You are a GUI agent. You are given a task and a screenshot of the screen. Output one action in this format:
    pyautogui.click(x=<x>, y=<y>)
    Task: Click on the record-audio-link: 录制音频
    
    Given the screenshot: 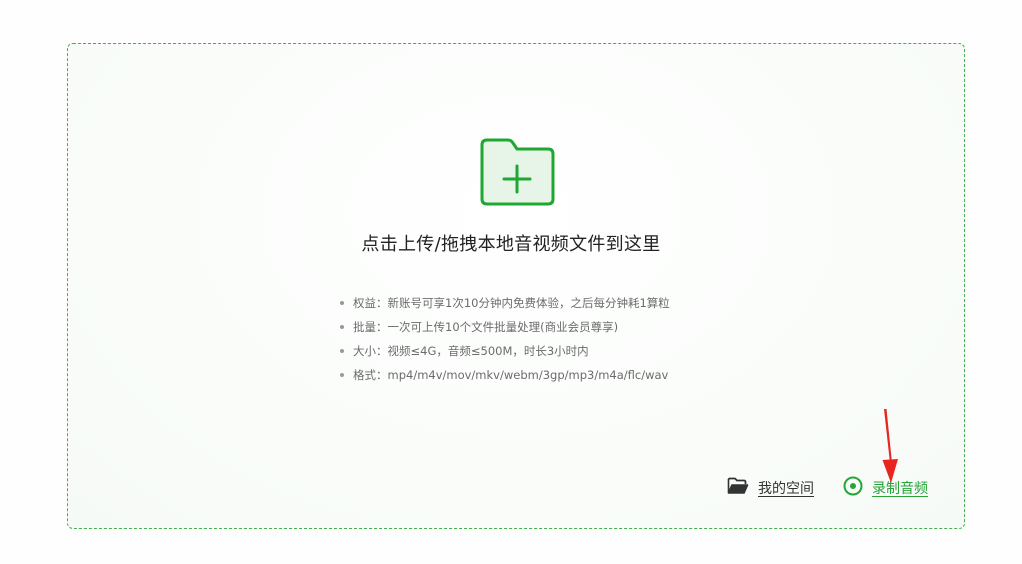 What is the action you would take?
    pyautogui.click(x=885, y=488)
    